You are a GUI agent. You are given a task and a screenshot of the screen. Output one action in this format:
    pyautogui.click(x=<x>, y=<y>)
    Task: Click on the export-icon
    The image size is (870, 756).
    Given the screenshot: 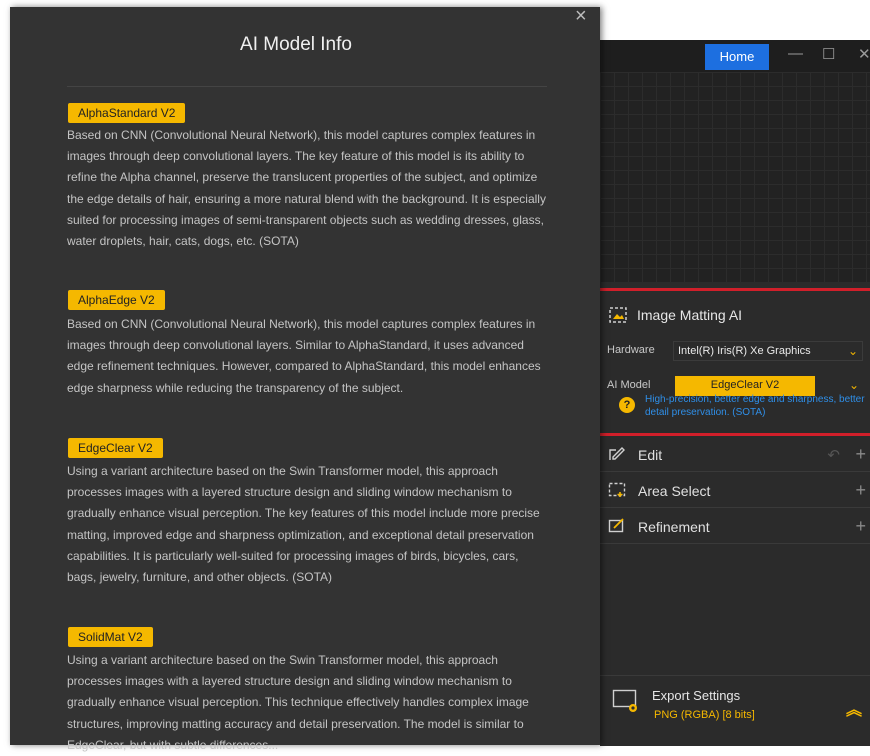 What is the action you would take?
    pyautogui.click(x=624, y=700)
    